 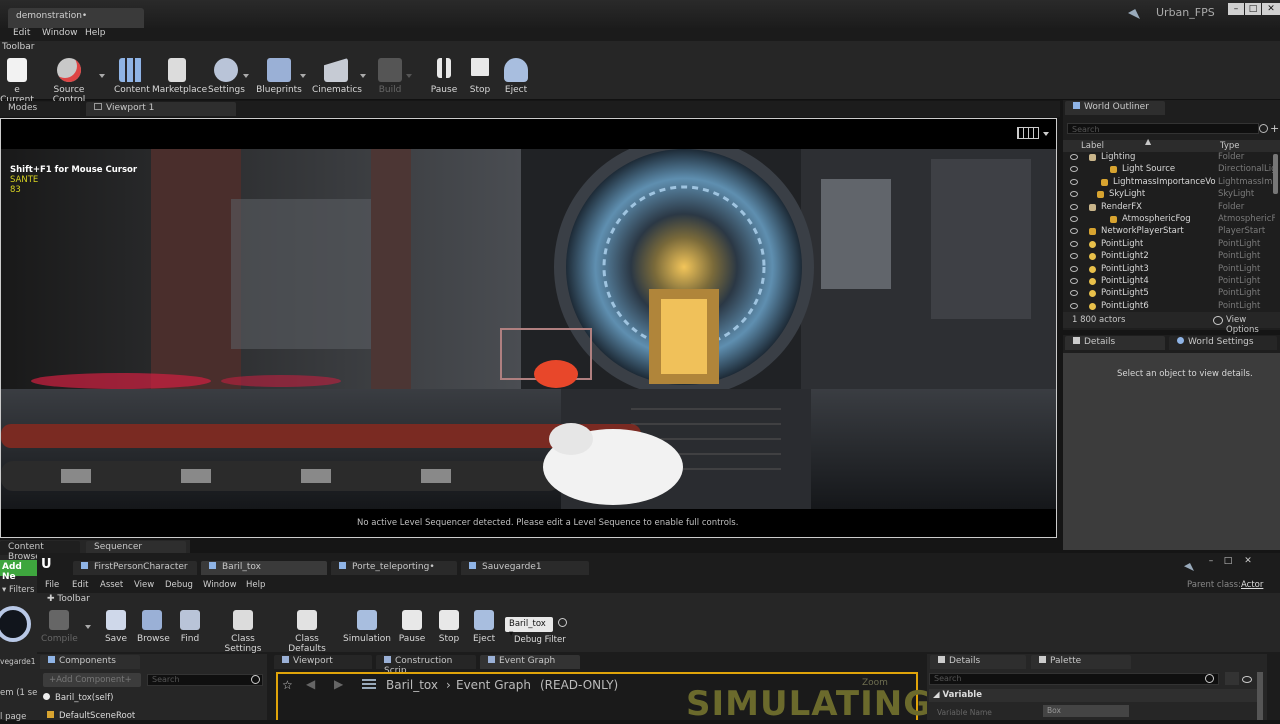 What do you see at coordinates (1171, 294) in the screenshot?
I see `outliner-row: PointLight5 PointLight` at bounding box center [1171, 294].